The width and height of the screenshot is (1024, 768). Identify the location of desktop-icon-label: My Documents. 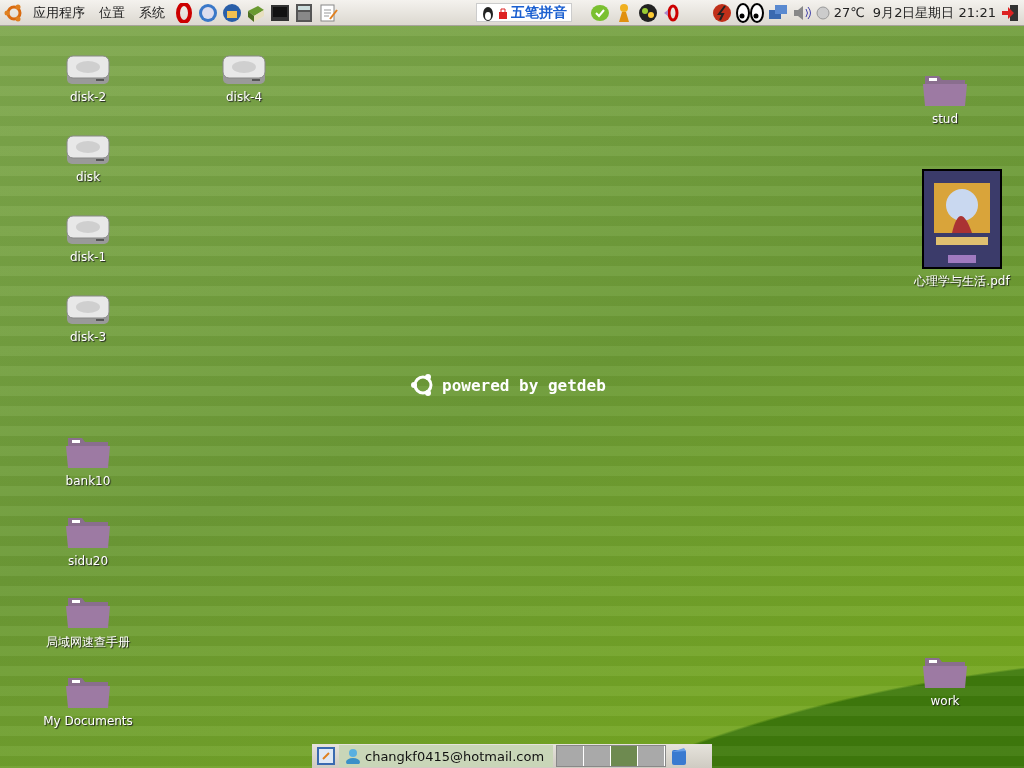
(88, 721).